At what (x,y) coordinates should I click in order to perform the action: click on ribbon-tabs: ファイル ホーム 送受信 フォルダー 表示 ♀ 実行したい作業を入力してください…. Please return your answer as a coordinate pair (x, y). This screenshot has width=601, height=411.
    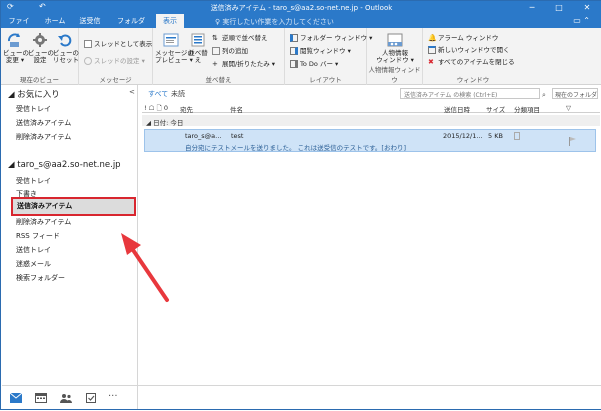
    Looking at the image, I should click on (301, 26).